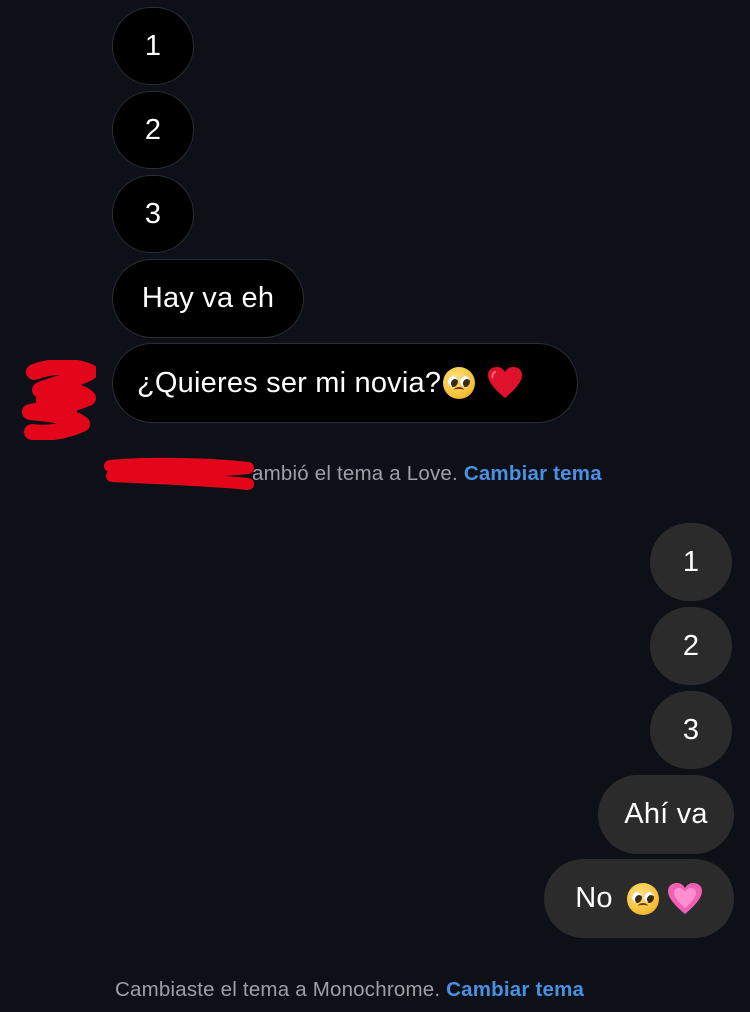  What do you see at coordinates (289, 382) in the screenshot?
I see `message-text: ¿Quieres ser mi novia?` at bounding box center [289, 382].